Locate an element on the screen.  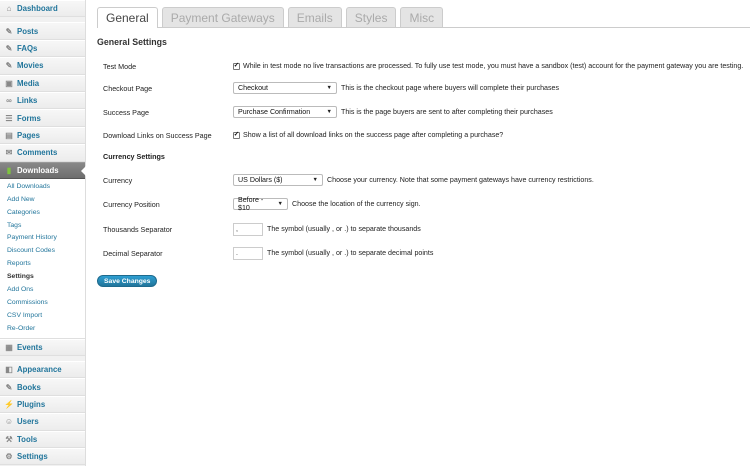
menu-movies: ✎ Movies is located at coordinates (42, 66).